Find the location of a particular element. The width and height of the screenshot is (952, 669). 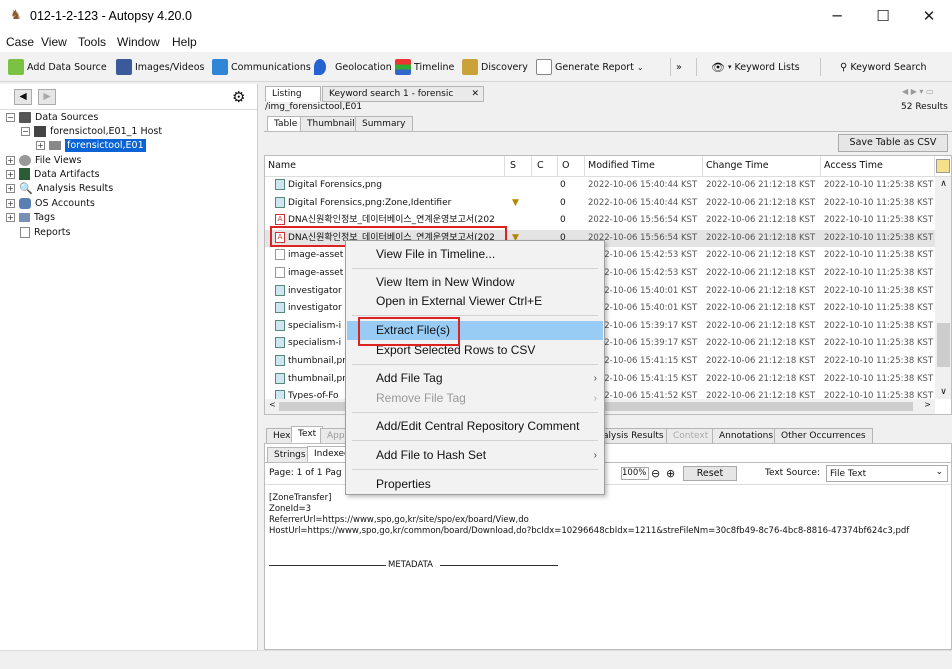

menu-view-item-new-window: View Item in New Window is located at coordinates (475, 282).